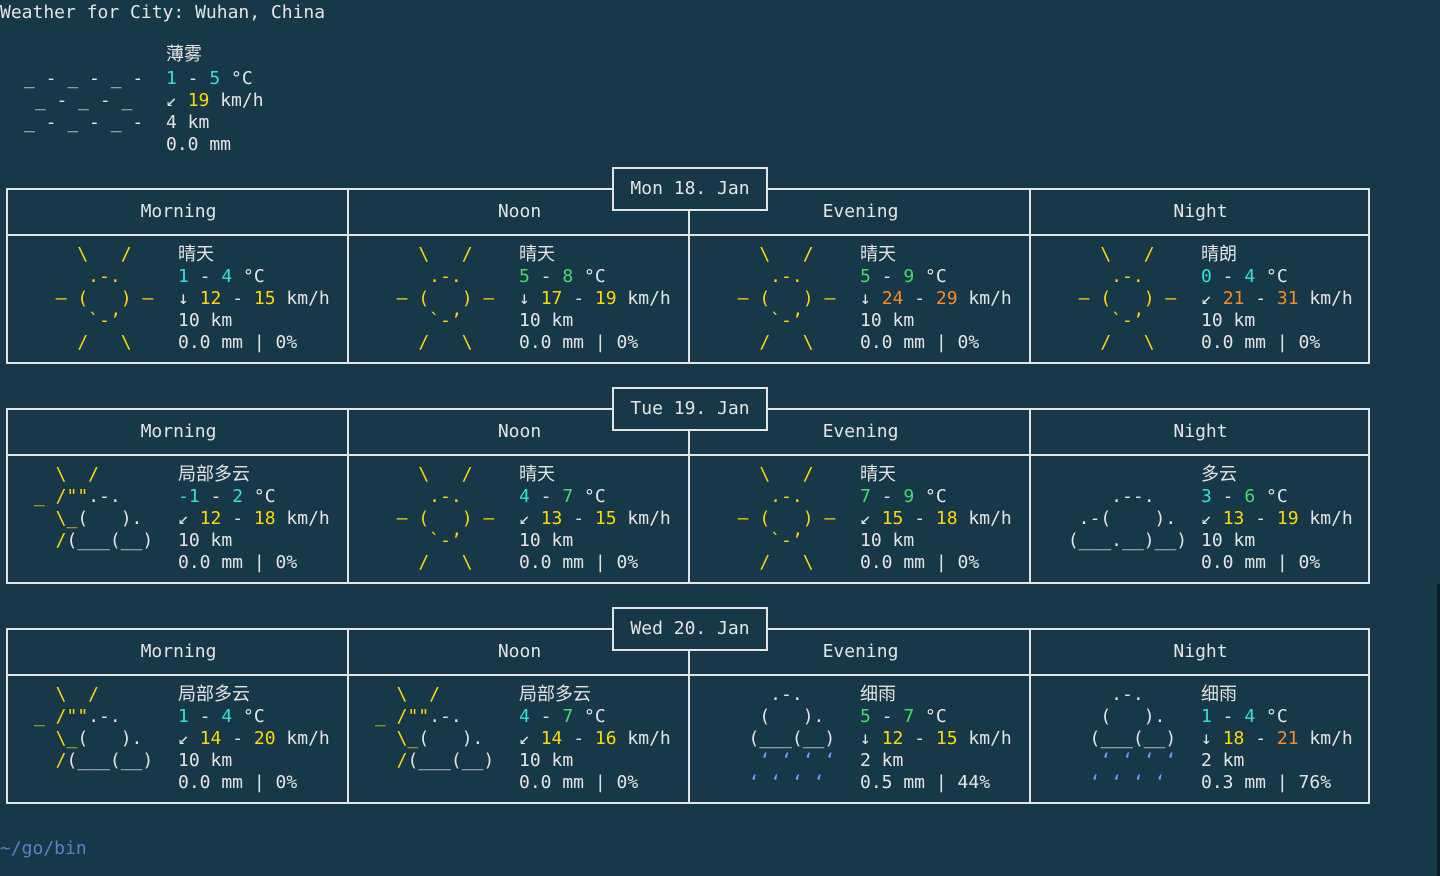 This screenshot has height=876, width=1440. I want to click on wind-range: ↓ 18 - 21 km/h, so click(1277, 738).